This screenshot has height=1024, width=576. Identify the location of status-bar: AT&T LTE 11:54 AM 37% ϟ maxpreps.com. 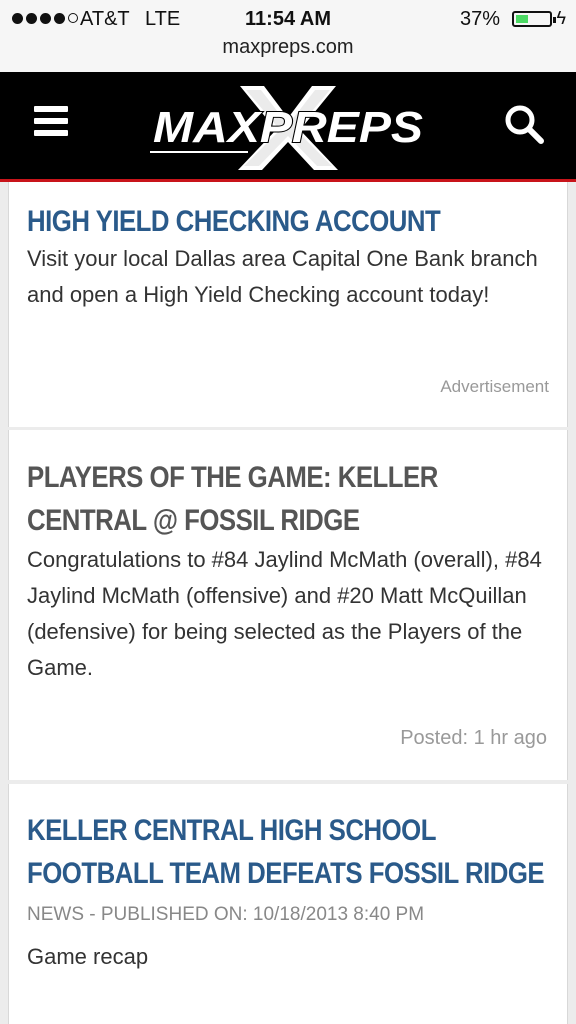
(288, 36).